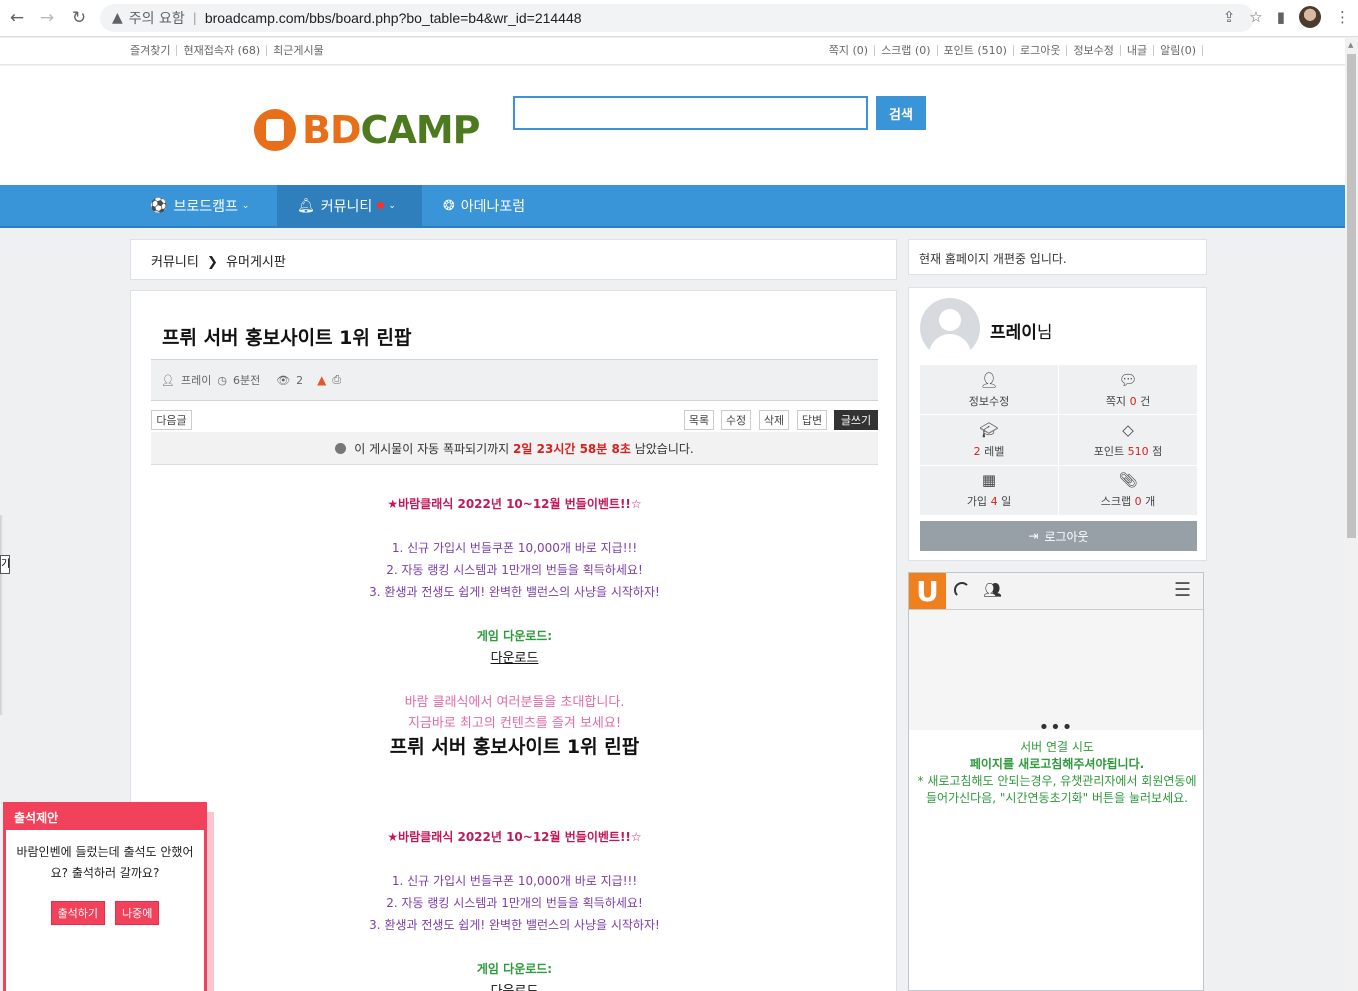 The height and width of the screenshot is (991, 1358). Describe the element at coordinates (1351, 296) in the screenshot. I see `scrollbar-thumb` at that location.